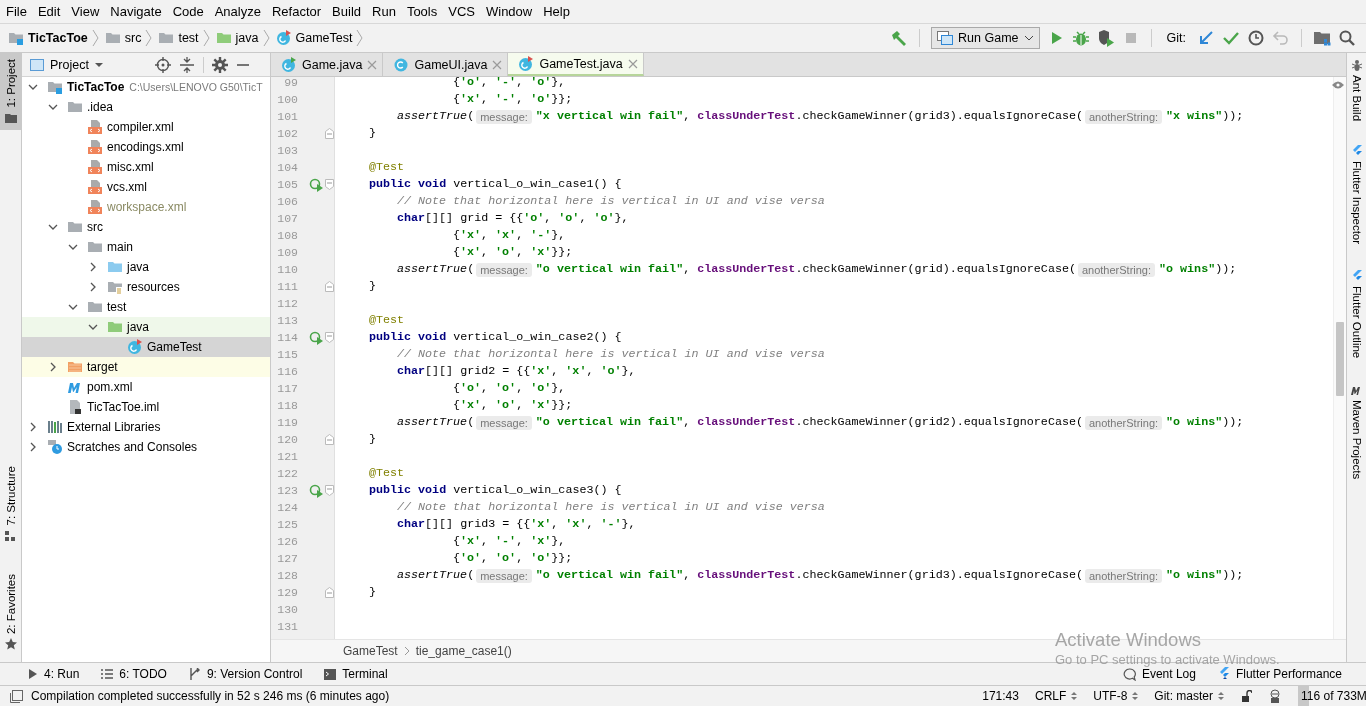 The height and width of the screenshot is (706, 1366). I want to click on tool-window-button: 4: Run, so click(54, 674).